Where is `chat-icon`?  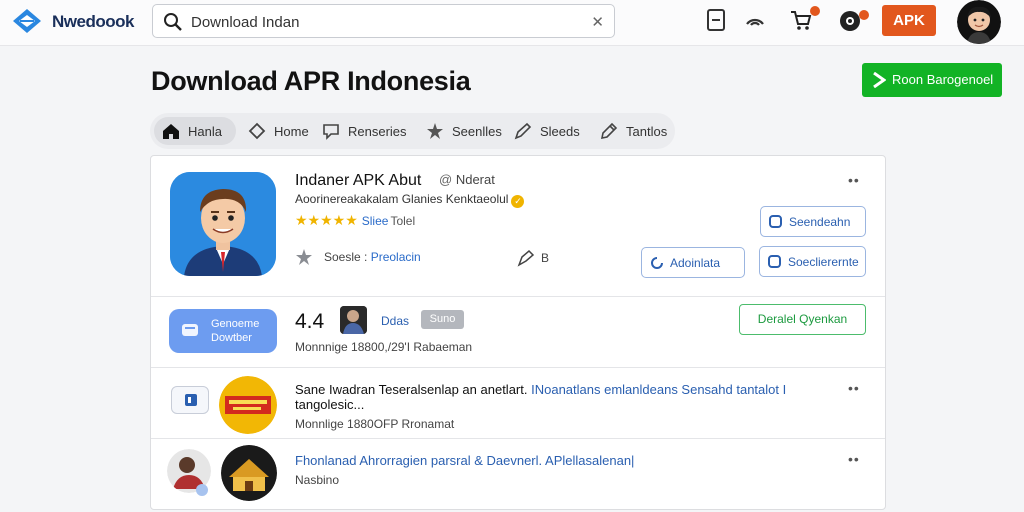 chat-icon is located at coordinates (331, 132).